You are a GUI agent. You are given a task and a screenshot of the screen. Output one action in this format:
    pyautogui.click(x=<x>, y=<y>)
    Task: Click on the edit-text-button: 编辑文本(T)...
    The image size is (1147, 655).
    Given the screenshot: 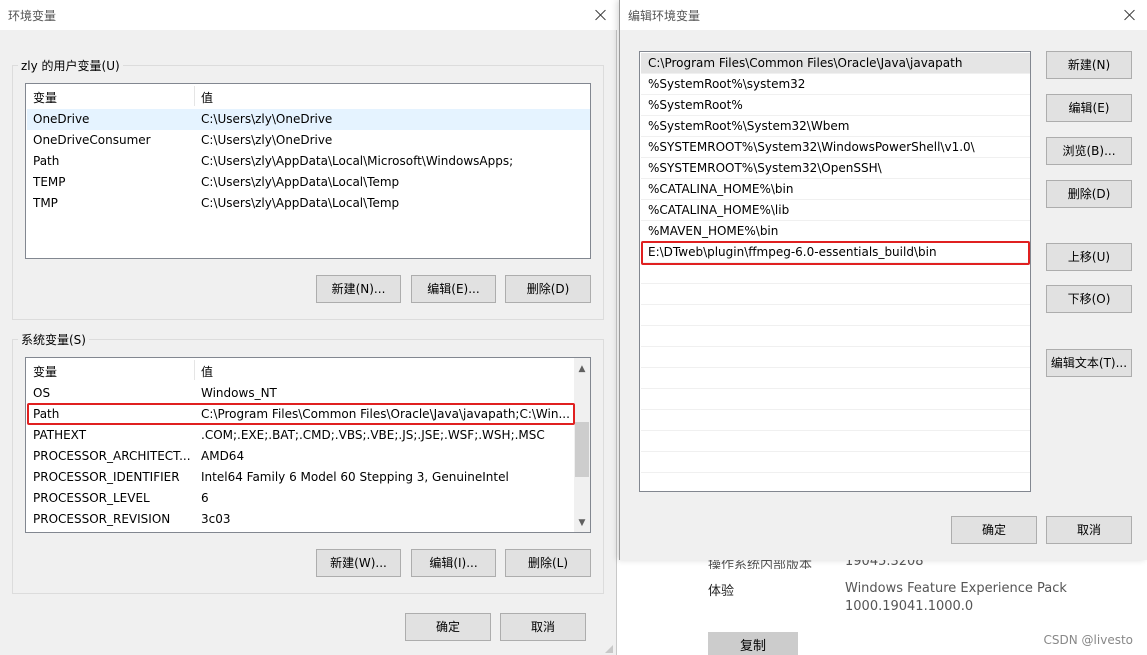 What is the action you would take?
    pyautogui.click(x=1089, y=363)
    